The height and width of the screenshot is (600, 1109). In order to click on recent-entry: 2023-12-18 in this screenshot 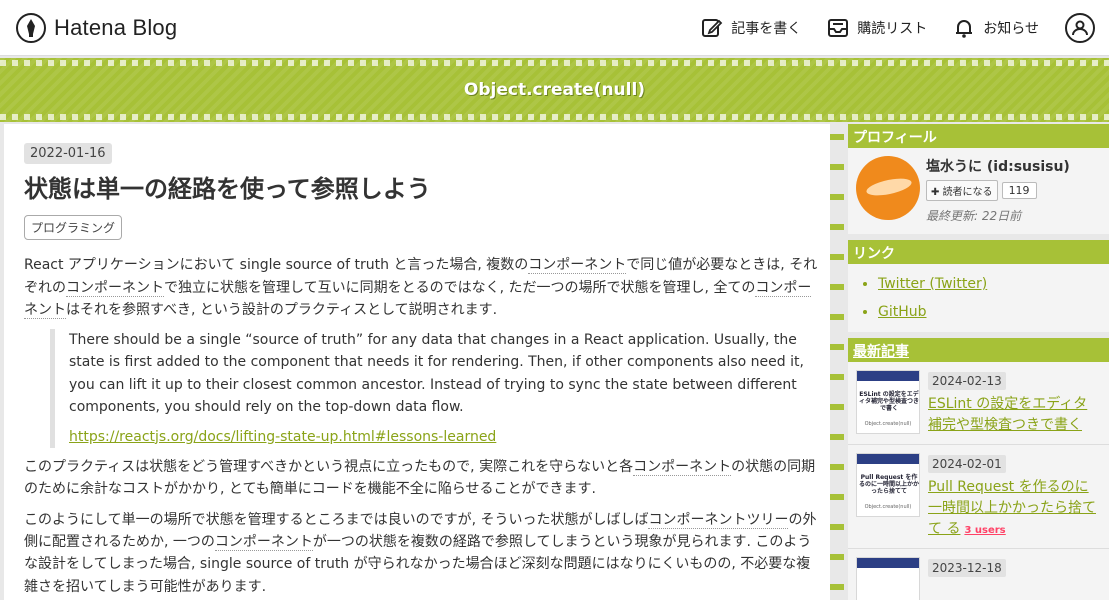, I will do `click(978, 574)`.